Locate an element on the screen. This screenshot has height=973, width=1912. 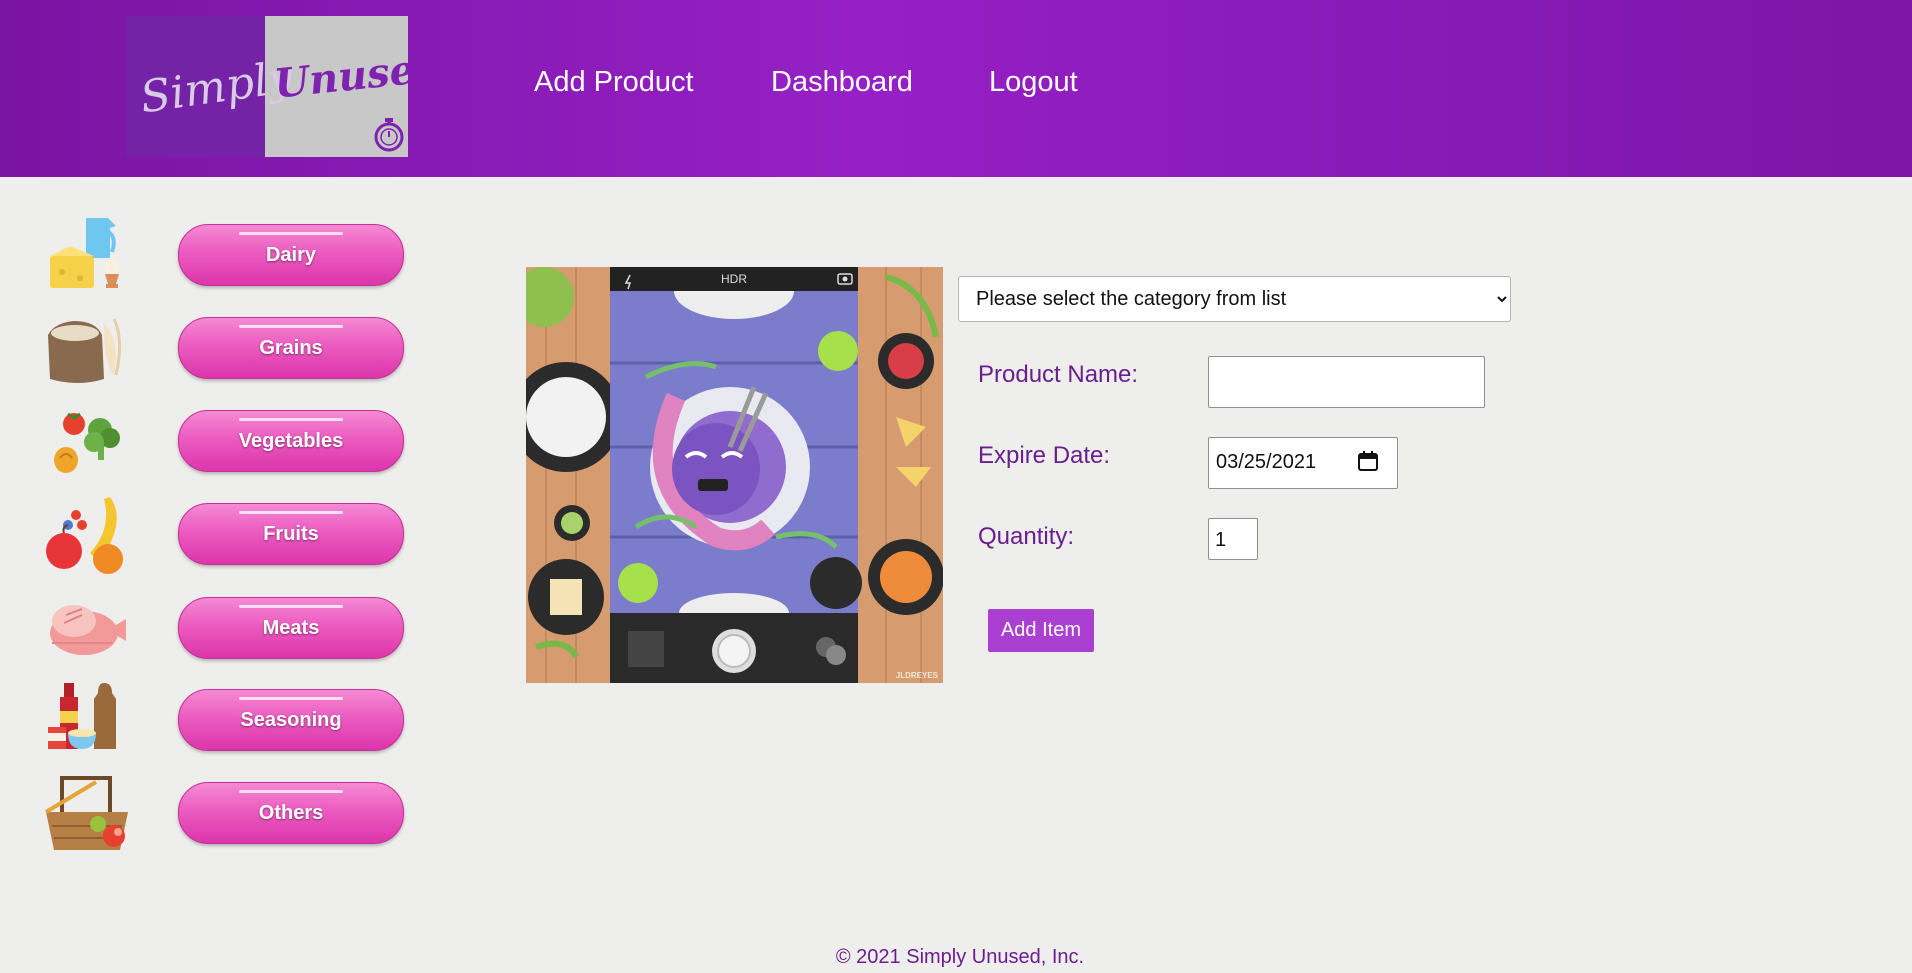
image-watermark: JLDREYES is located at coordinates (917, 675).